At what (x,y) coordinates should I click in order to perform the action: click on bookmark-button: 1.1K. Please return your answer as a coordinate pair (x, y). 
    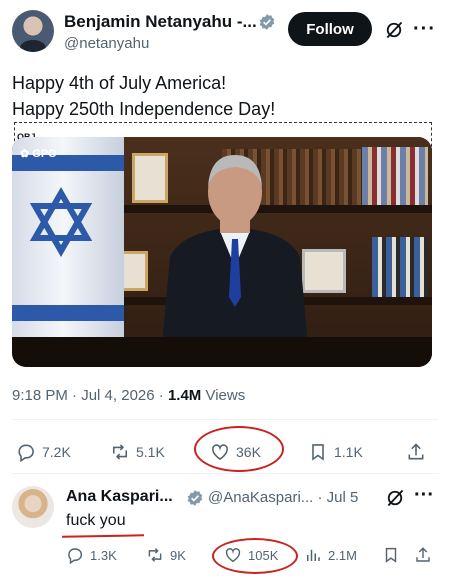
    Looking at the image, I should click on (335, 452).